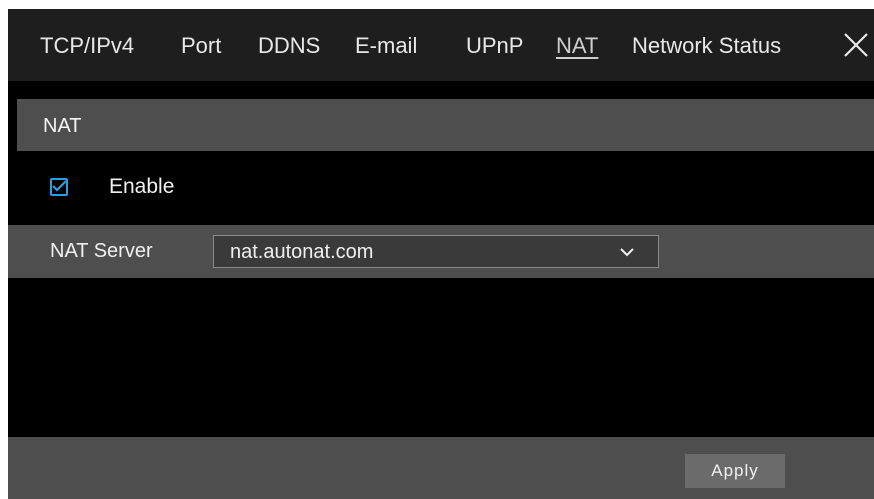 The width and height of the screenshot is (874, 499). Describe the element at coordinates (706, 46) in the screenshot. I see `tab-network-status: Network Status` at that location.